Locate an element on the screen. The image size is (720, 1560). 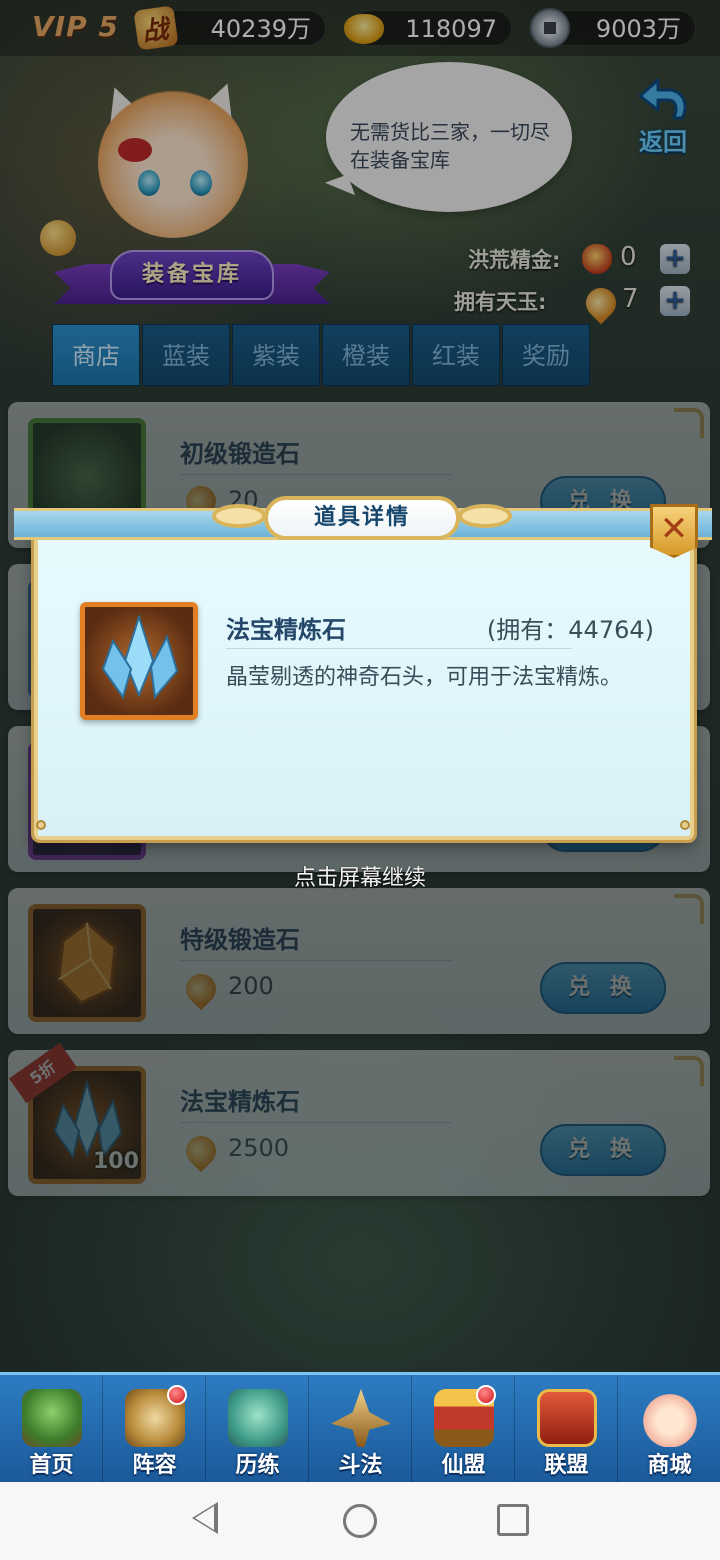
home-island-icon is located at coordinates (52, 1418).